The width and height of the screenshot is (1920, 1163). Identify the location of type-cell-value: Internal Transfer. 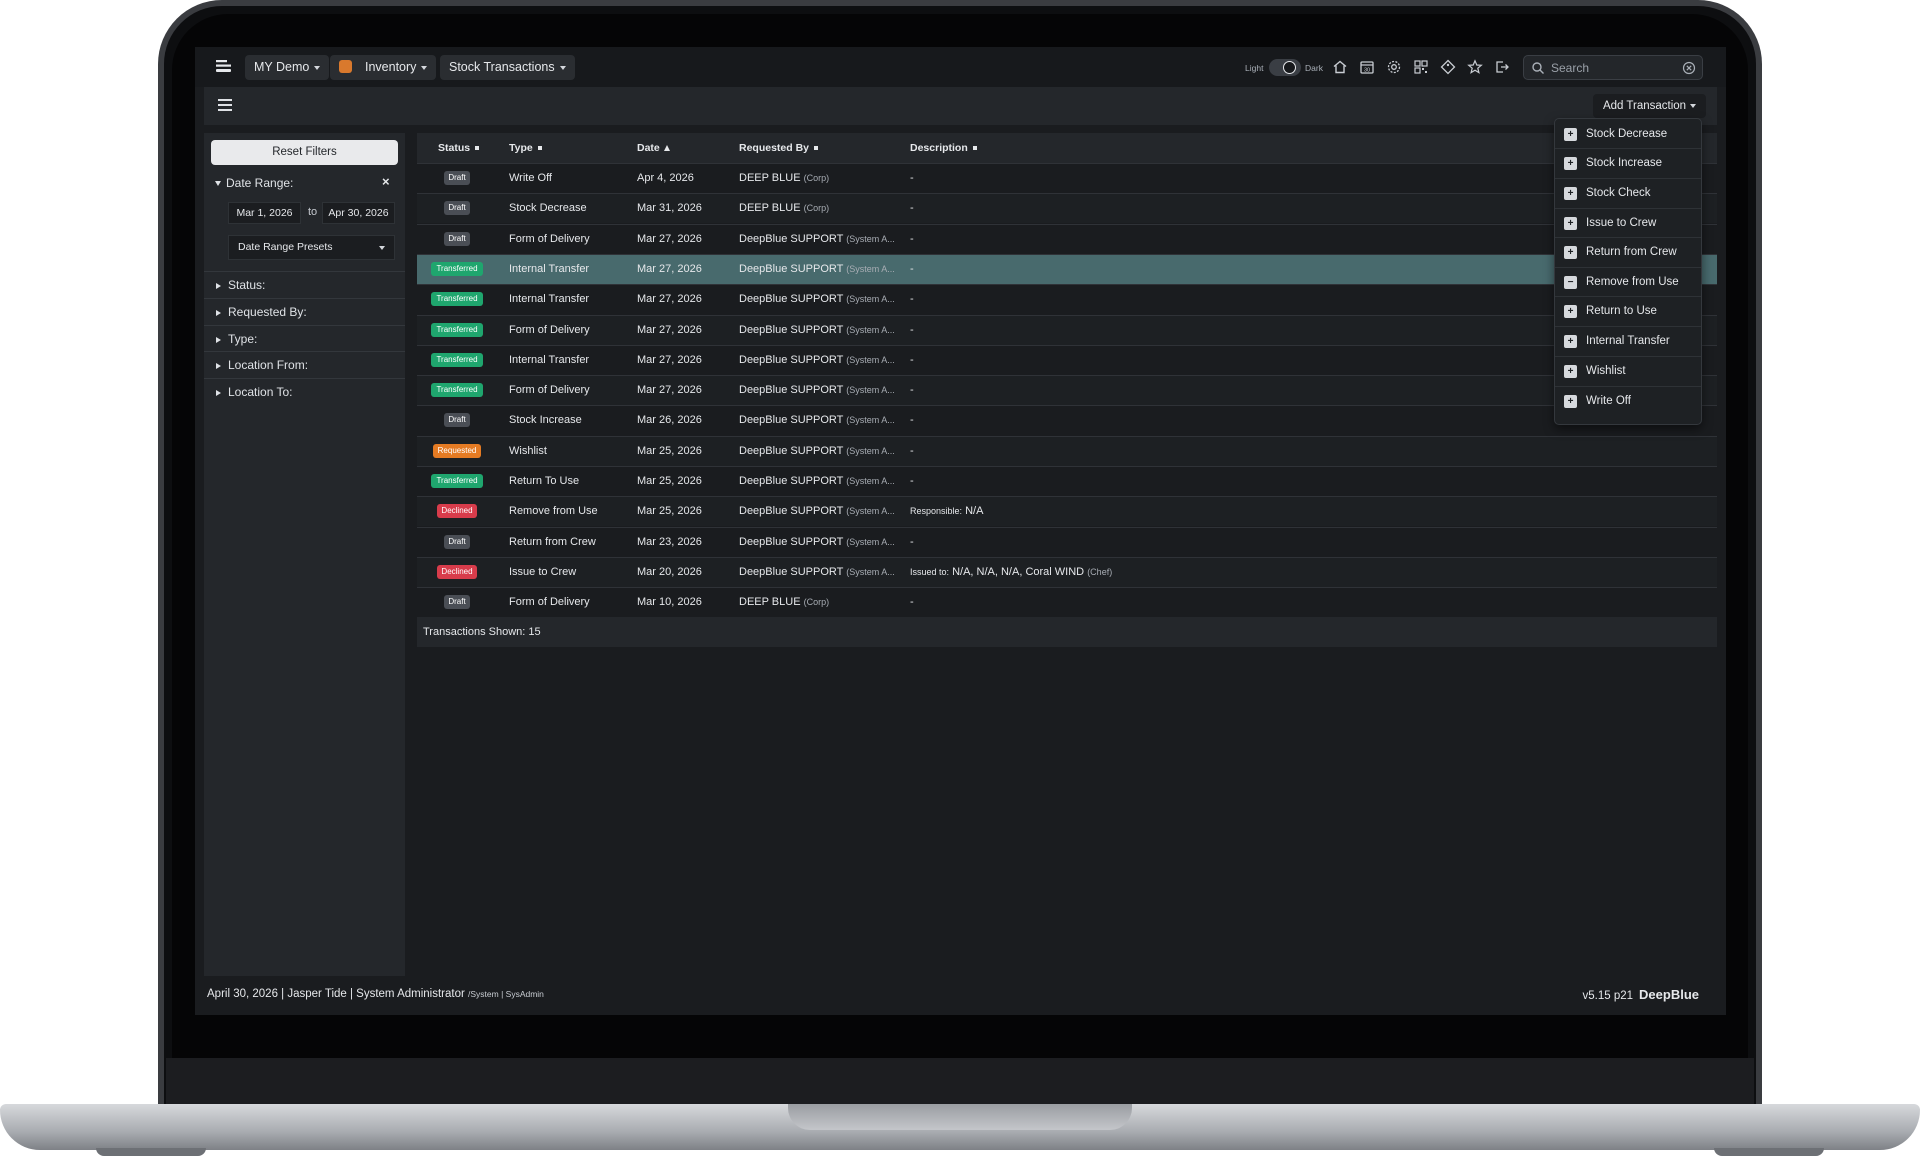
(549, 299).